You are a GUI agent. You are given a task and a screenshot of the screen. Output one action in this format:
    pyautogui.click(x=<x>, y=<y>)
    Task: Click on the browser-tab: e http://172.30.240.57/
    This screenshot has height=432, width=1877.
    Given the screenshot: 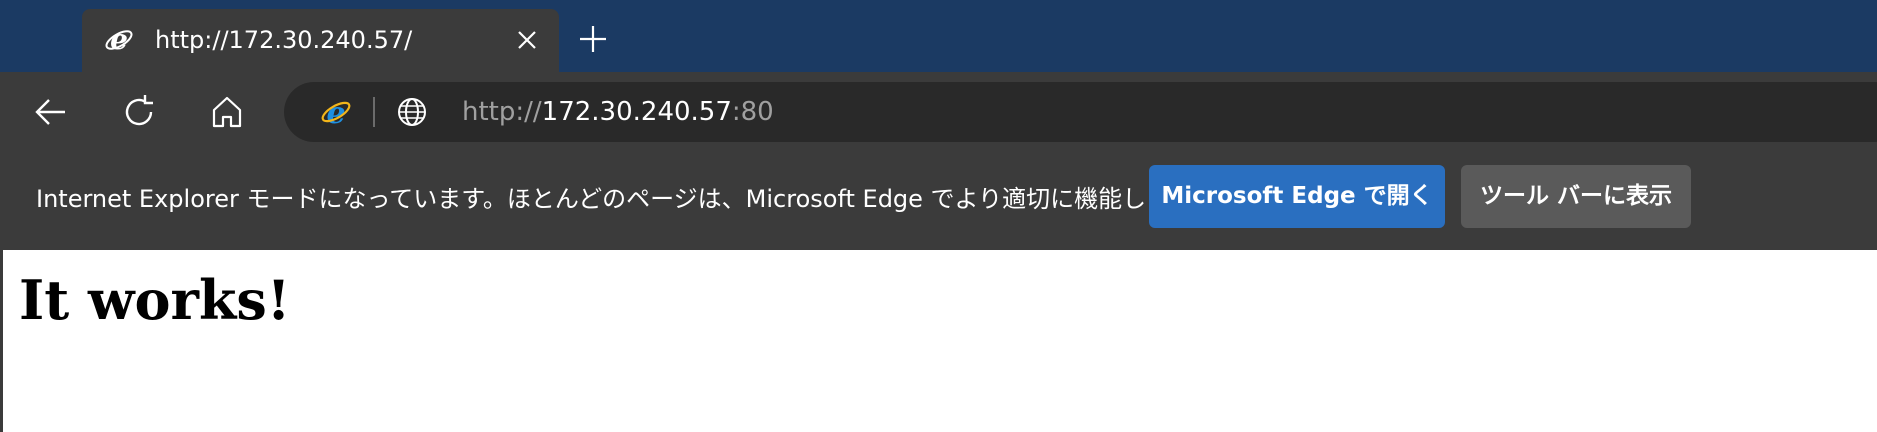 What is the action you would take?
    pyautogui.click(x=320, y=40)
    